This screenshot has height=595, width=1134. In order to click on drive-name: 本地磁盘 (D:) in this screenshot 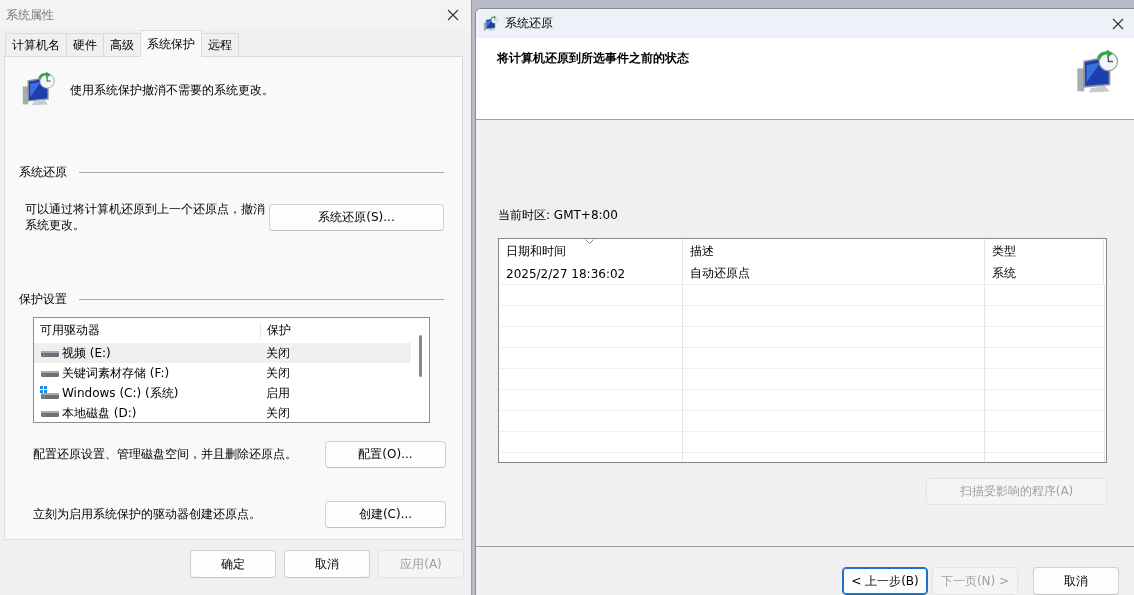, I will do `click(99, 413)`.